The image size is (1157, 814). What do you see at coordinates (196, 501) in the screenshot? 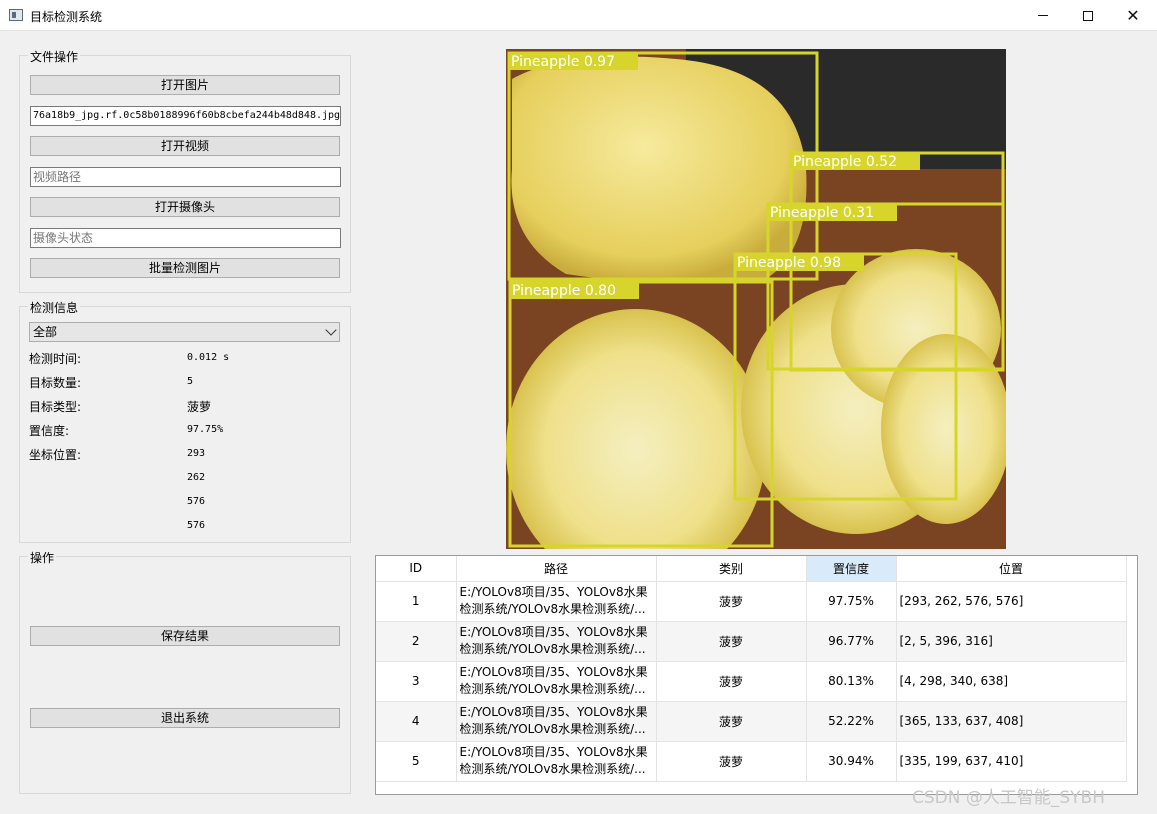
I see `coord-xmax: 576` at bounding box center [196, 501].